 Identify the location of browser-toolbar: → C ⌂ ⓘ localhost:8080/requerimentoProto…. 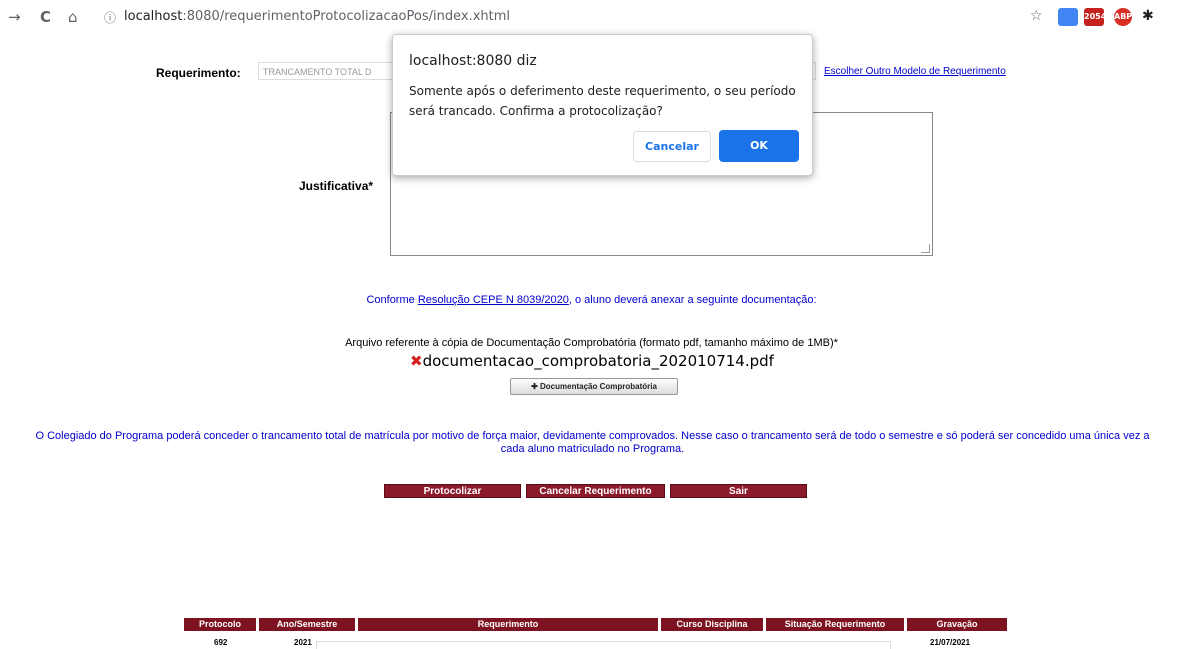
(591, 18).